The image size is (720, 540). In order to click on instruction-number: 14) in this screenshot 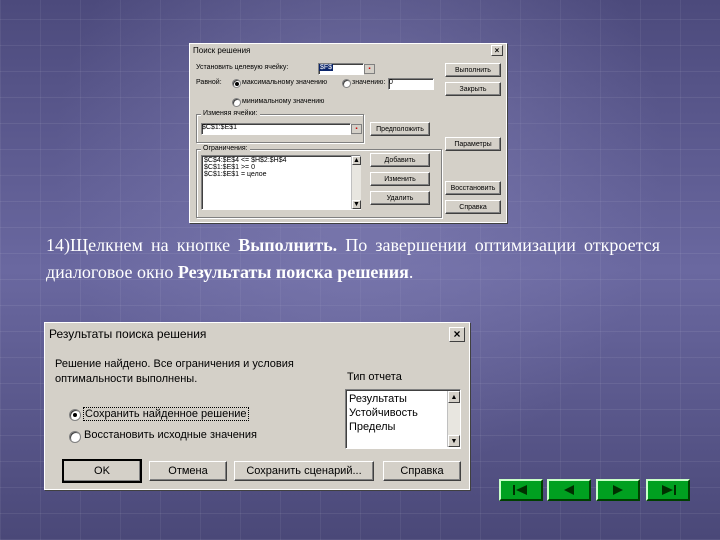, I will do `click(58, 245)`.